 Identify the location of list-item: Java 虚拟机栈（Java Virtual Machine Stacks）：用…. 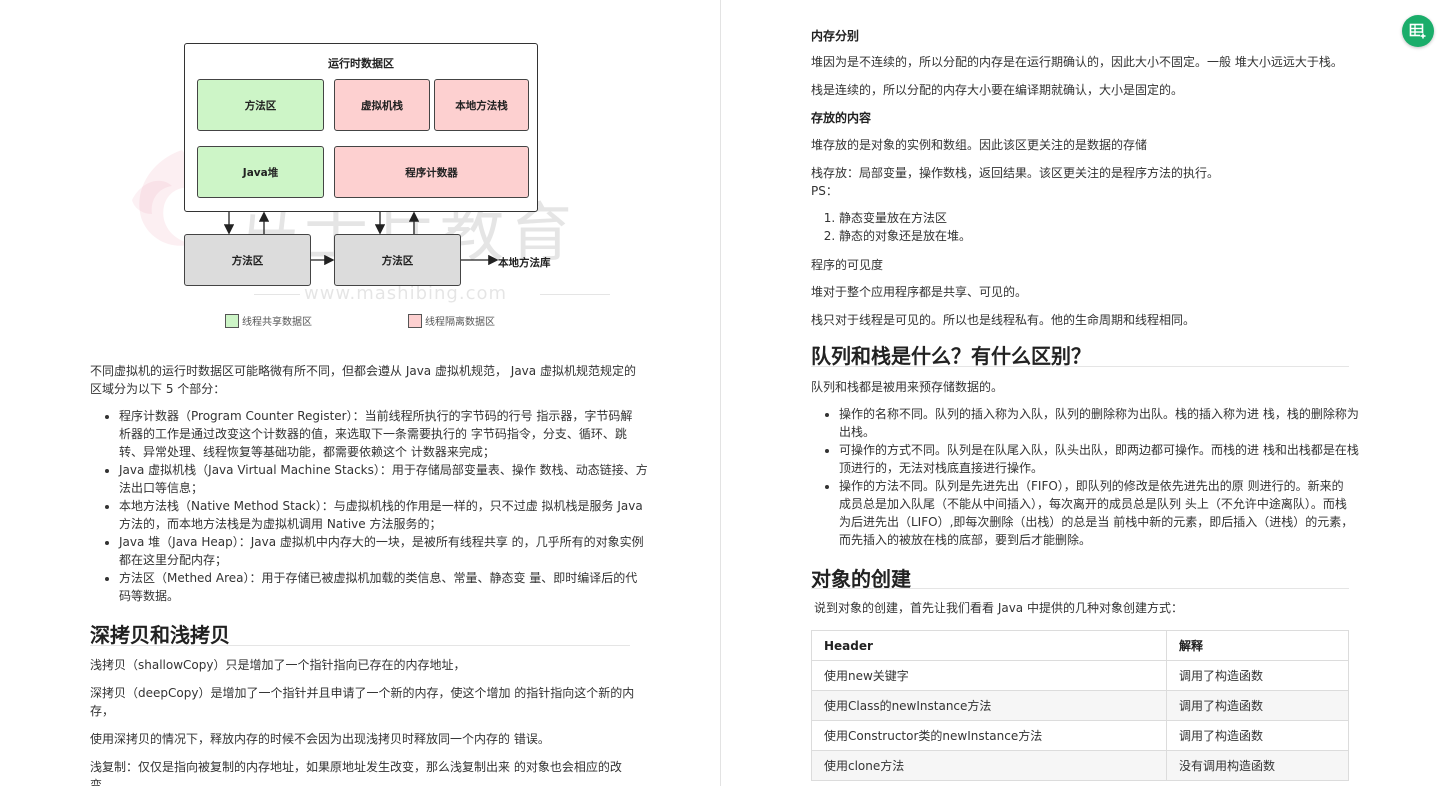
(389, 479).